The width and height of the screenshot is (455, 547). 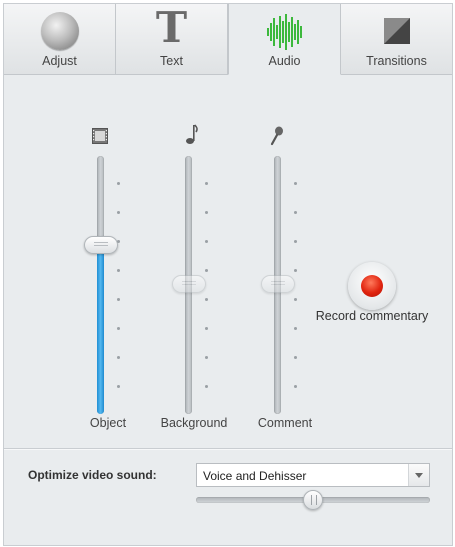 I want to click on dropdown-value: Voice and Dehisser, so click(x=255, y=476).